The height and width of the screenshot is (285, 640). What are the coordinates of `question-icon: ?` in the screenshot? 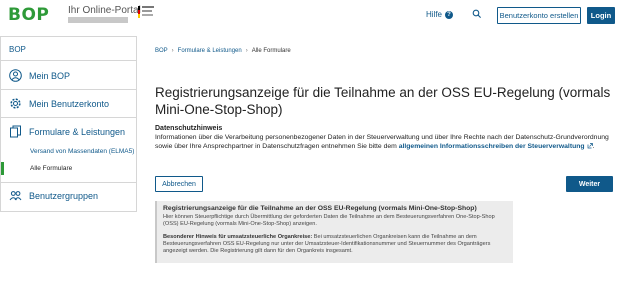 It's located at (449, 14).